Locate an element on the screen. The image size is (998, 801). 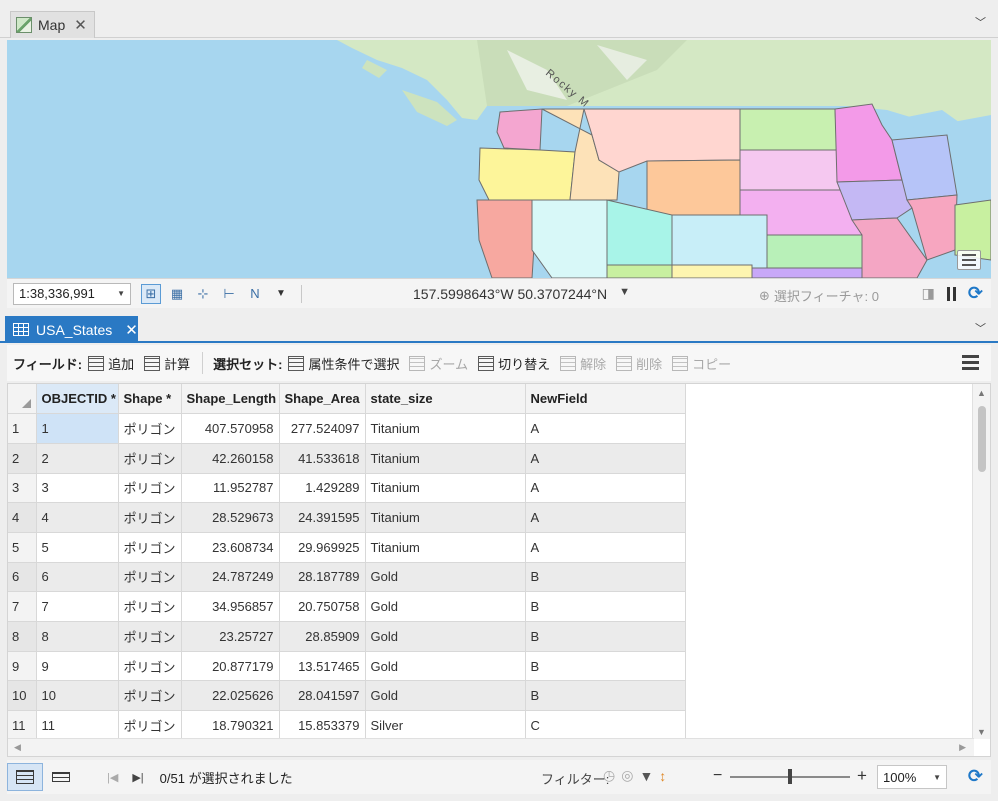
cell-shape-area: 28.85909 is located at coordinates (322, 636).